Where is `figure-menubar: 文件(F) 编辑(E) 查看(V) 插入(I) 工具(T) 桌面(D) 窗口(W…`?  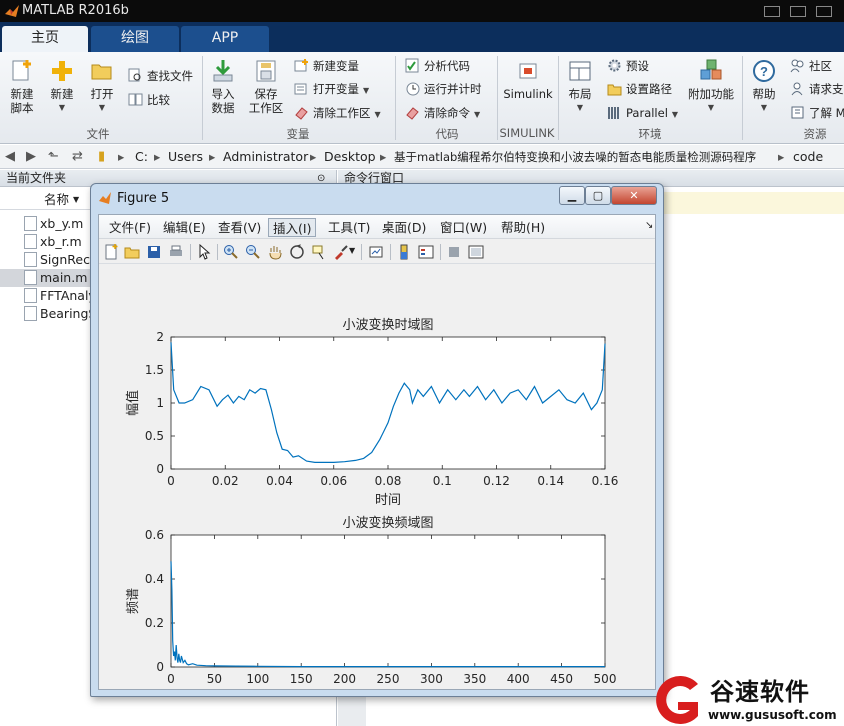 figure-menubar: 文件(F) 编辑(E) 查看(V) 插入(I) 工具(T) 桌面(D) 窗口(W… is located at coordinates (377, 227).